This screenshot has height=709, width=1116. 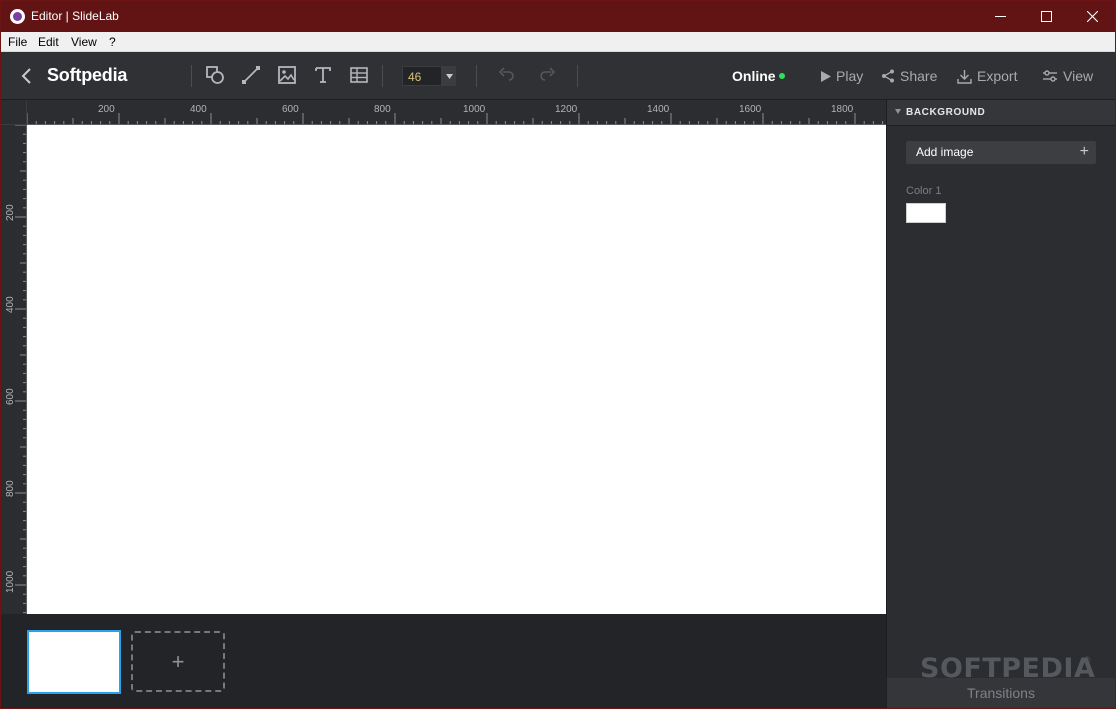 I want to click on shape-tool-button, so click(x=215, y=75).